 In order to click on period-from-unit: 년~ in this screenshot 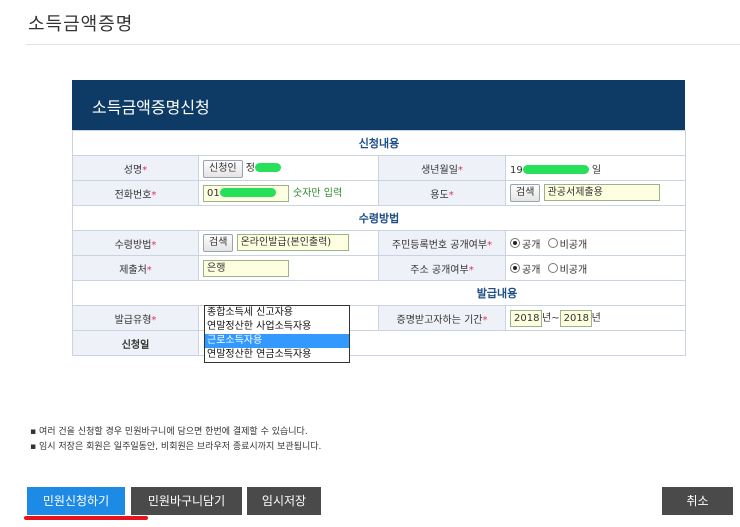, I will do `click(551, 319)`.